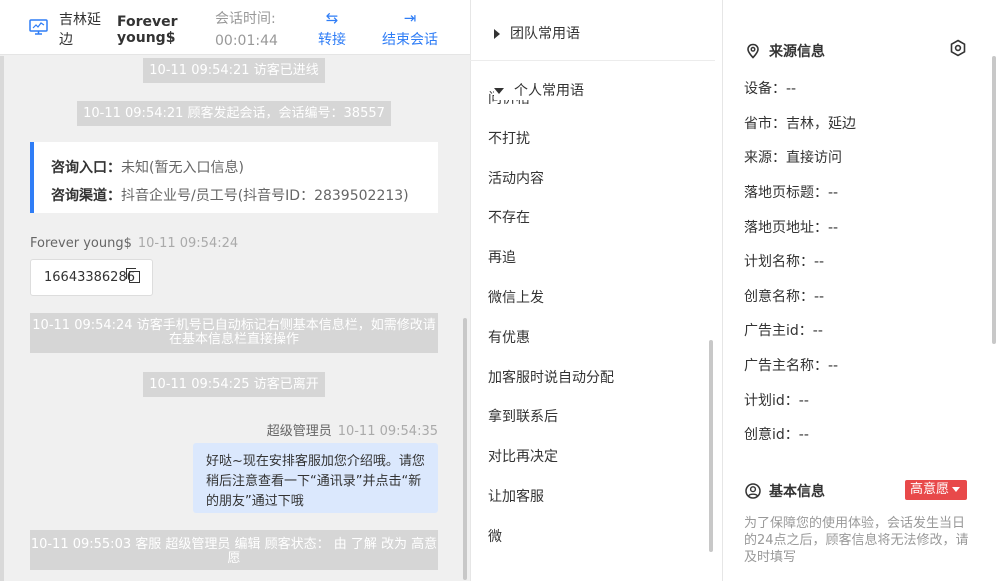 Image resolution: width=999 pixels, height=581 pixels. Describe the element at coordinates (958, 48) in the screenshot. I see `settings-icon` at that location.